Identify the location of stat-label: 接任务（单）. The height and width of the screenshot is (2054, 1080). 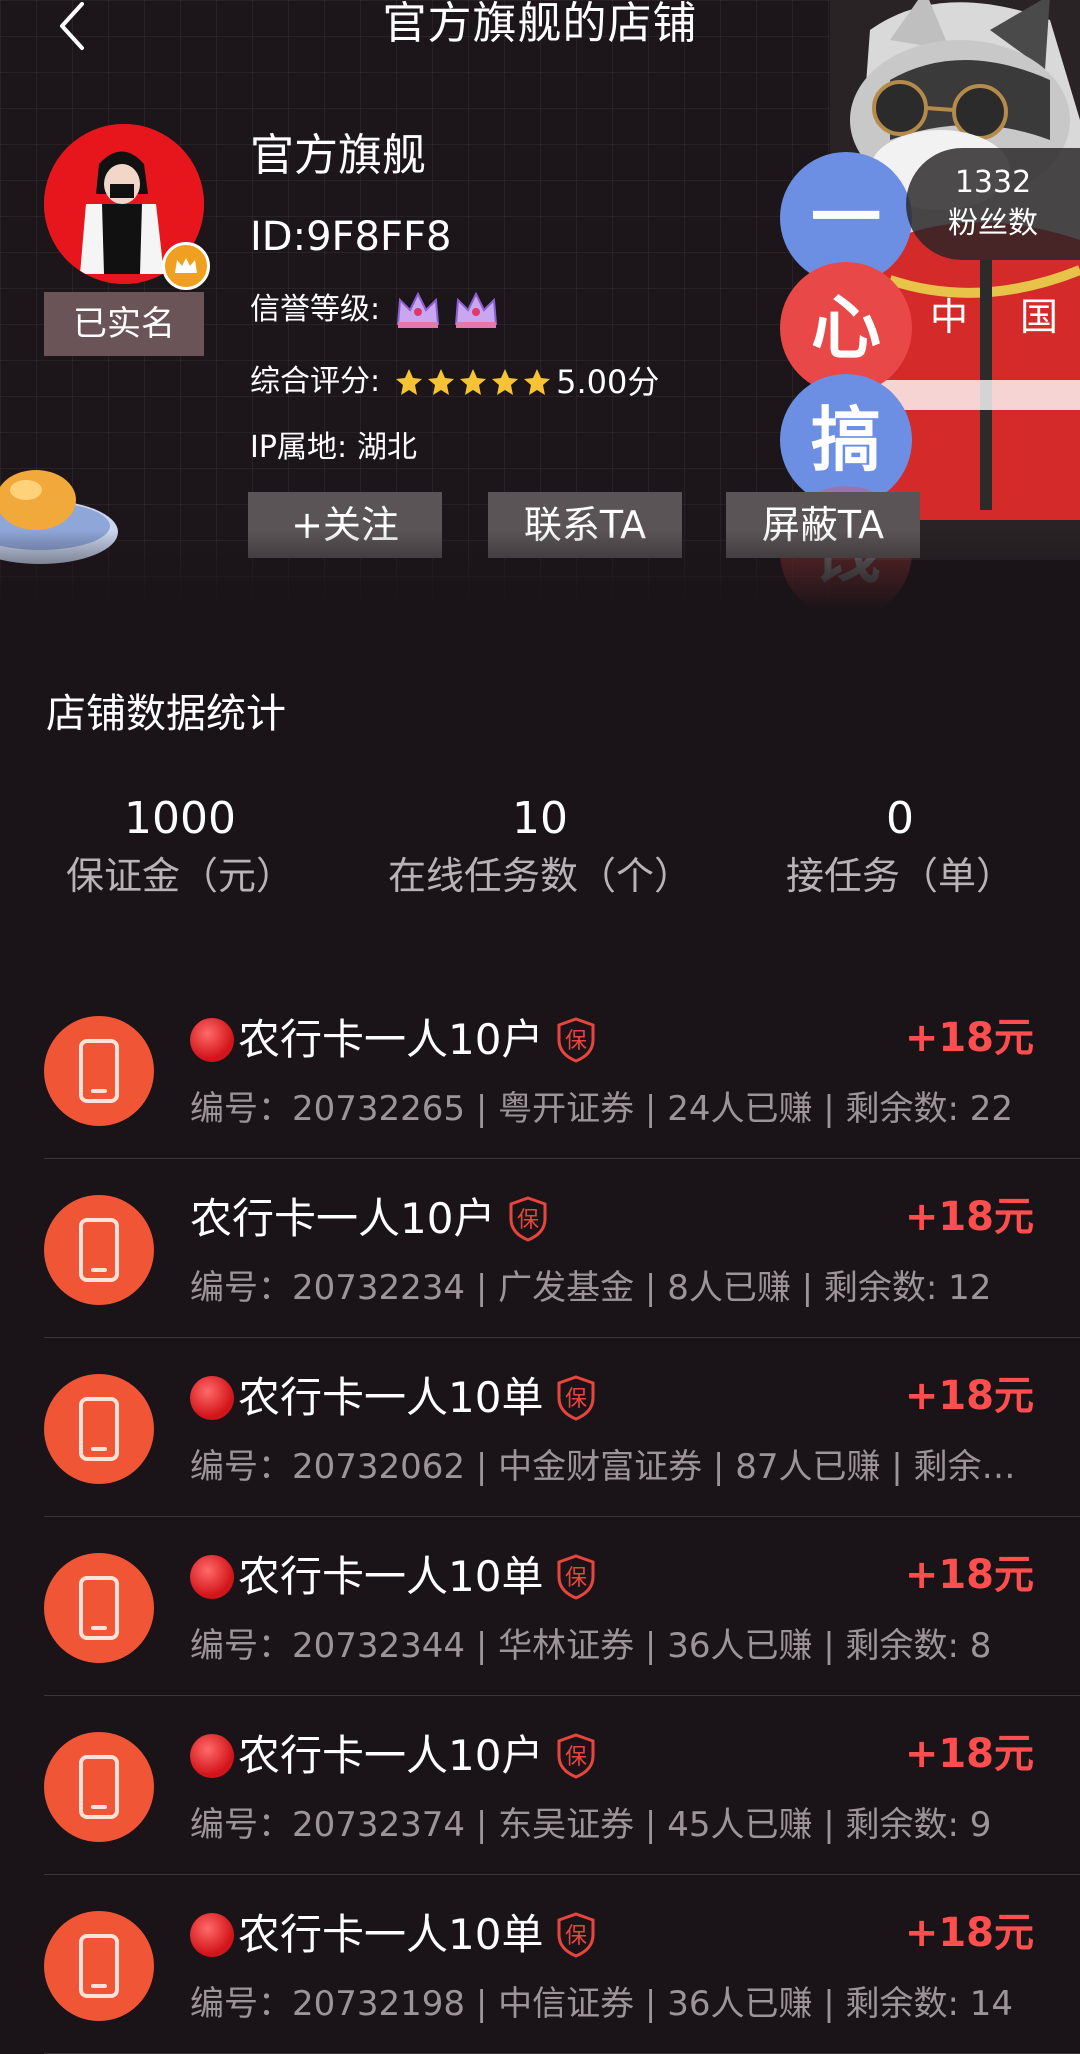
(899, 876).